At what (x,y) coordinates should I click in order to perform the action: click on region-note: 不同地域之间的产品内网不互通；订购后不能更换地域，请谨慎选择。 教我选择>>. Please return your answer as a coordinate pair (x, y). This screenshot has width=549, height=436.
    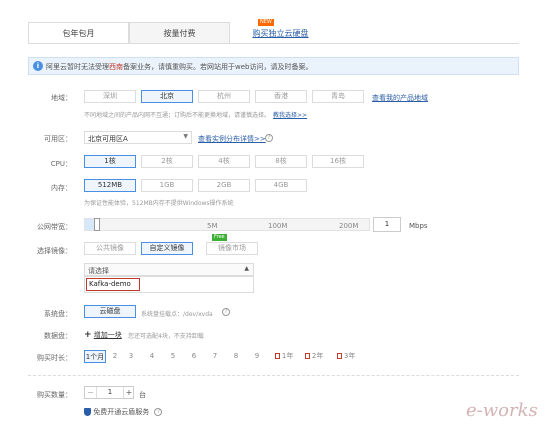
    Looking at the image, I should click on (195, 114).